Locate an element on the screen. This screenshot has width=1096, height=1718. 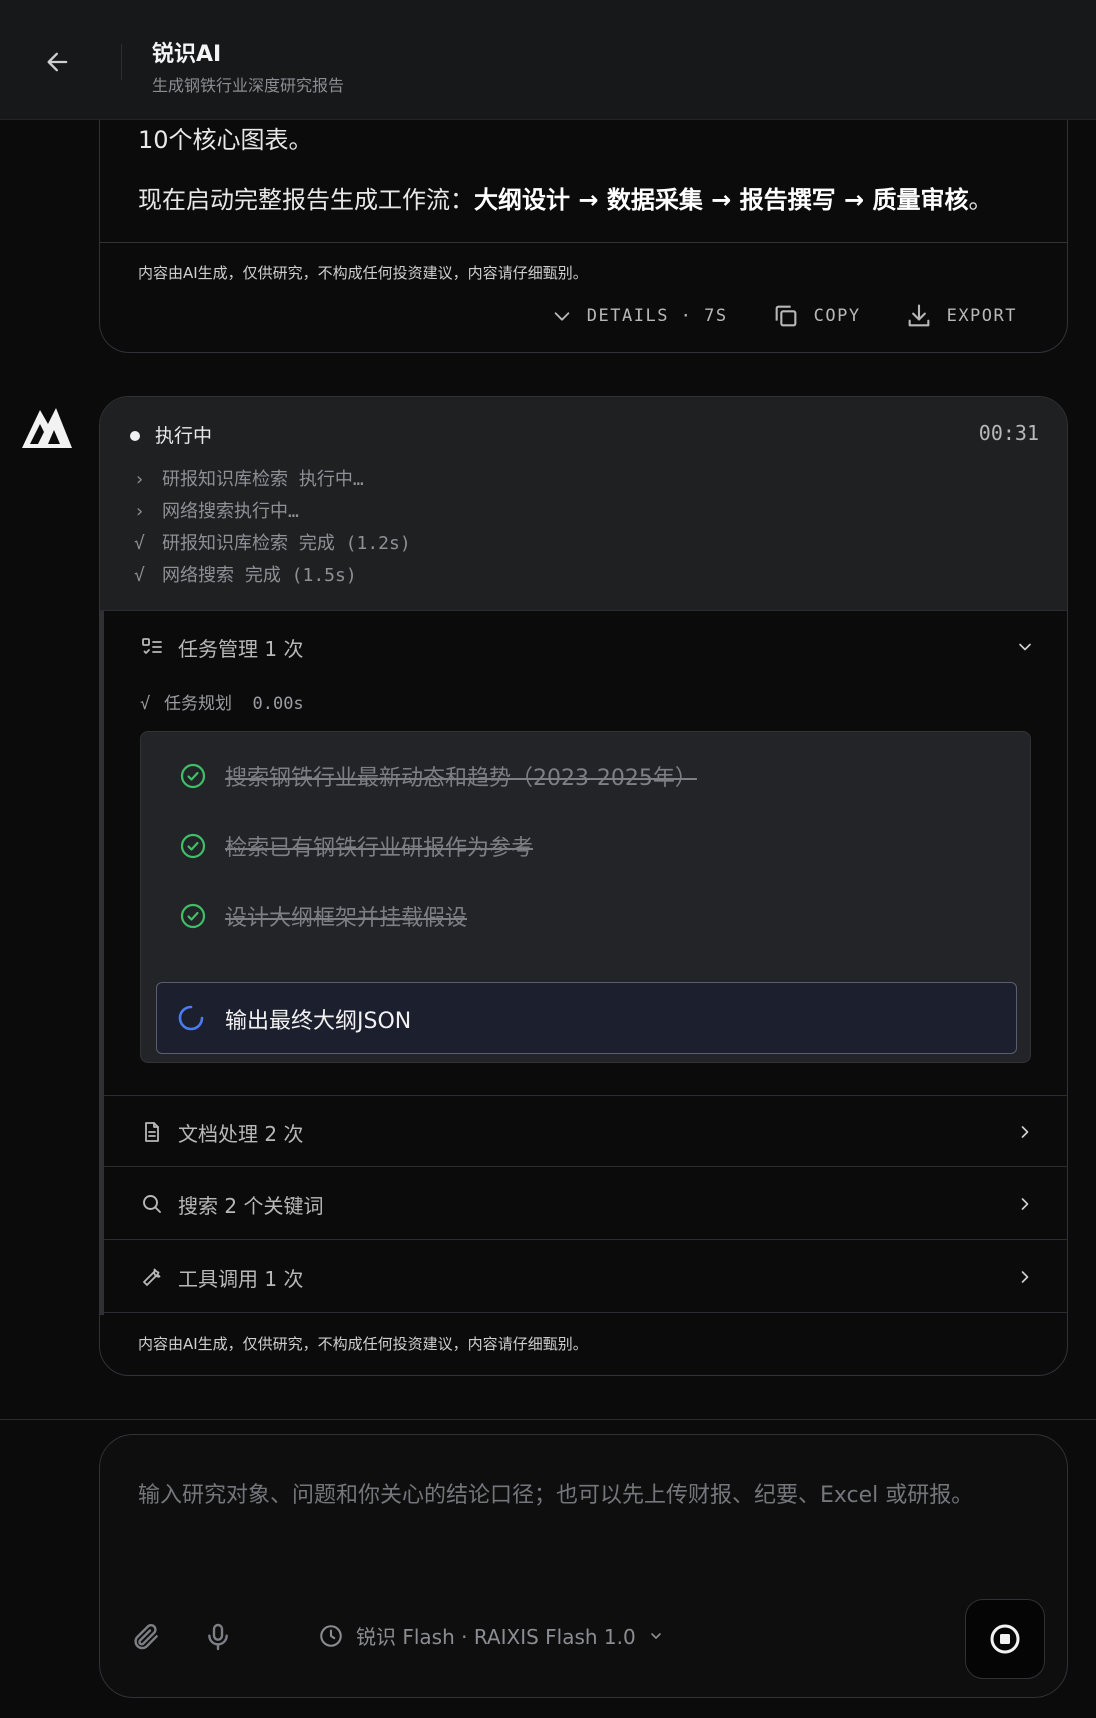
execution-timer: 00:31 is located at coordinates (1008, 433).